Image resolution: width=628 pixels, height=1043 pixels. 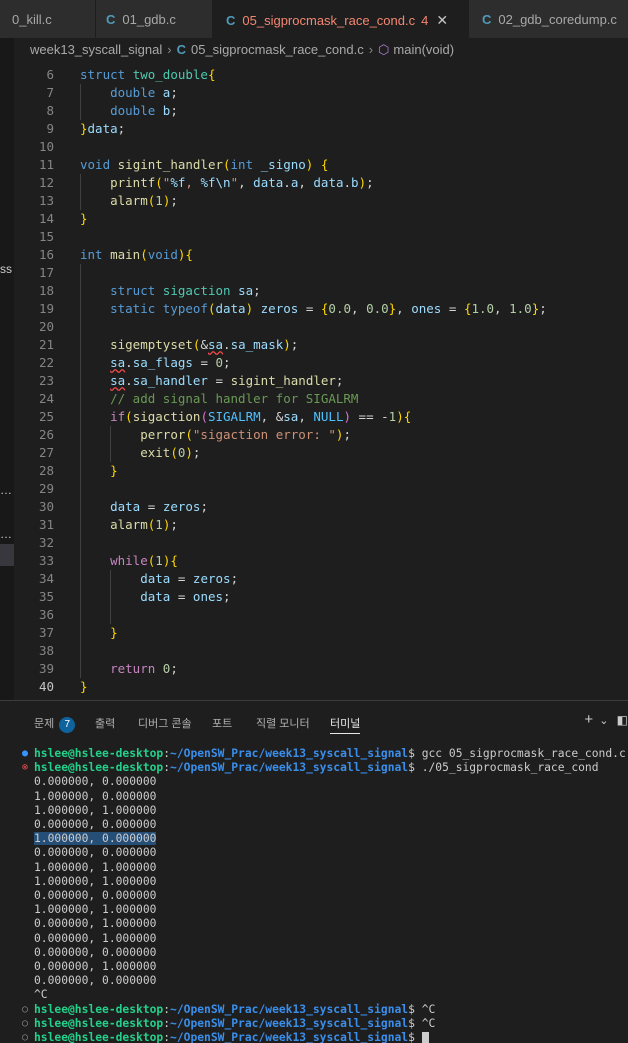 I want to click on code-line: 36, so click(x=321, y=615).